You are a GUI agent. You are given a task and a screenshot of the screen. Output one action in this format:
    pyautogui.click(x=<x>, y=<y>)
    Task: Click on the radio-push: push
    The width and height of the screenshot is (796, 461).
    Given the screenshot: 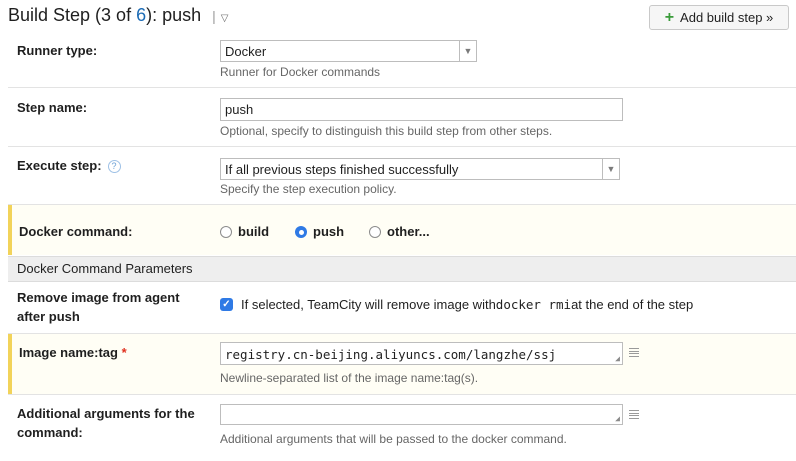 What is the action you would take?
    pyautogui.click(x=319, y=231)
    